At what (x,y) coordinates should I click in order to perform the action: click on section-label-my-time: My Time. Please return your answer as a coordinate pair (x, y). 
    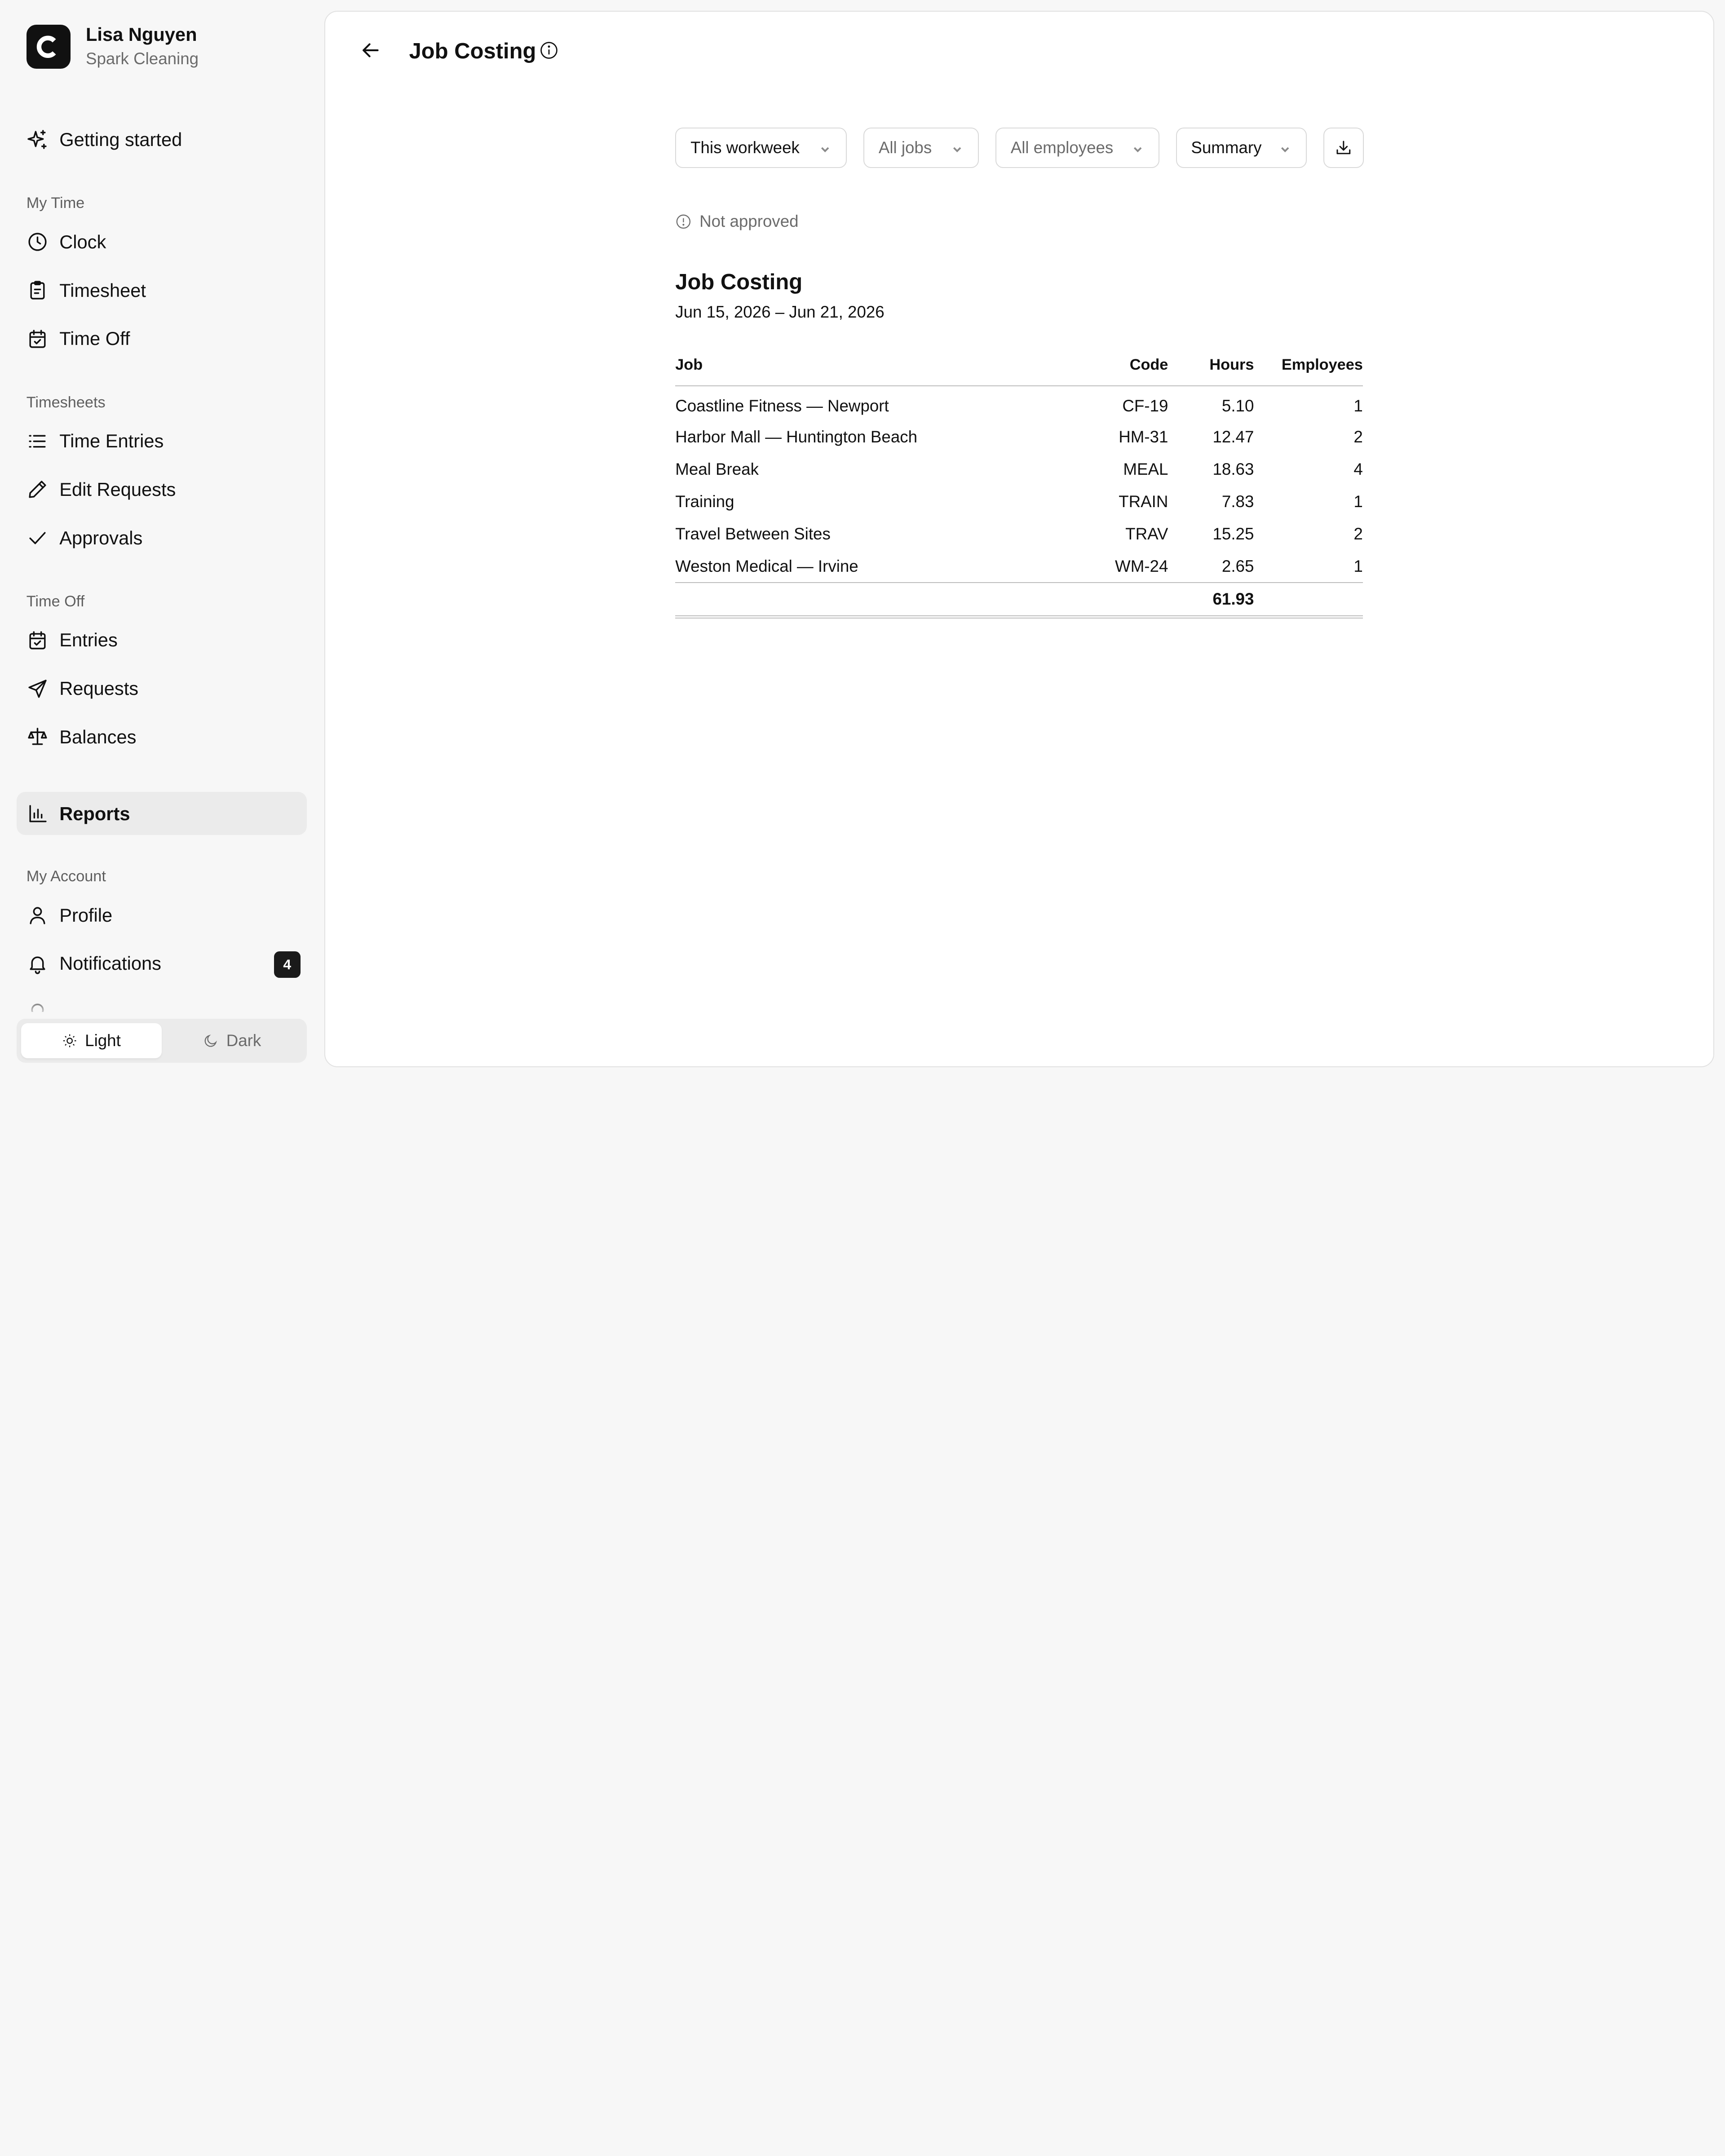
    Looking at the image, I should click on (55, 203).